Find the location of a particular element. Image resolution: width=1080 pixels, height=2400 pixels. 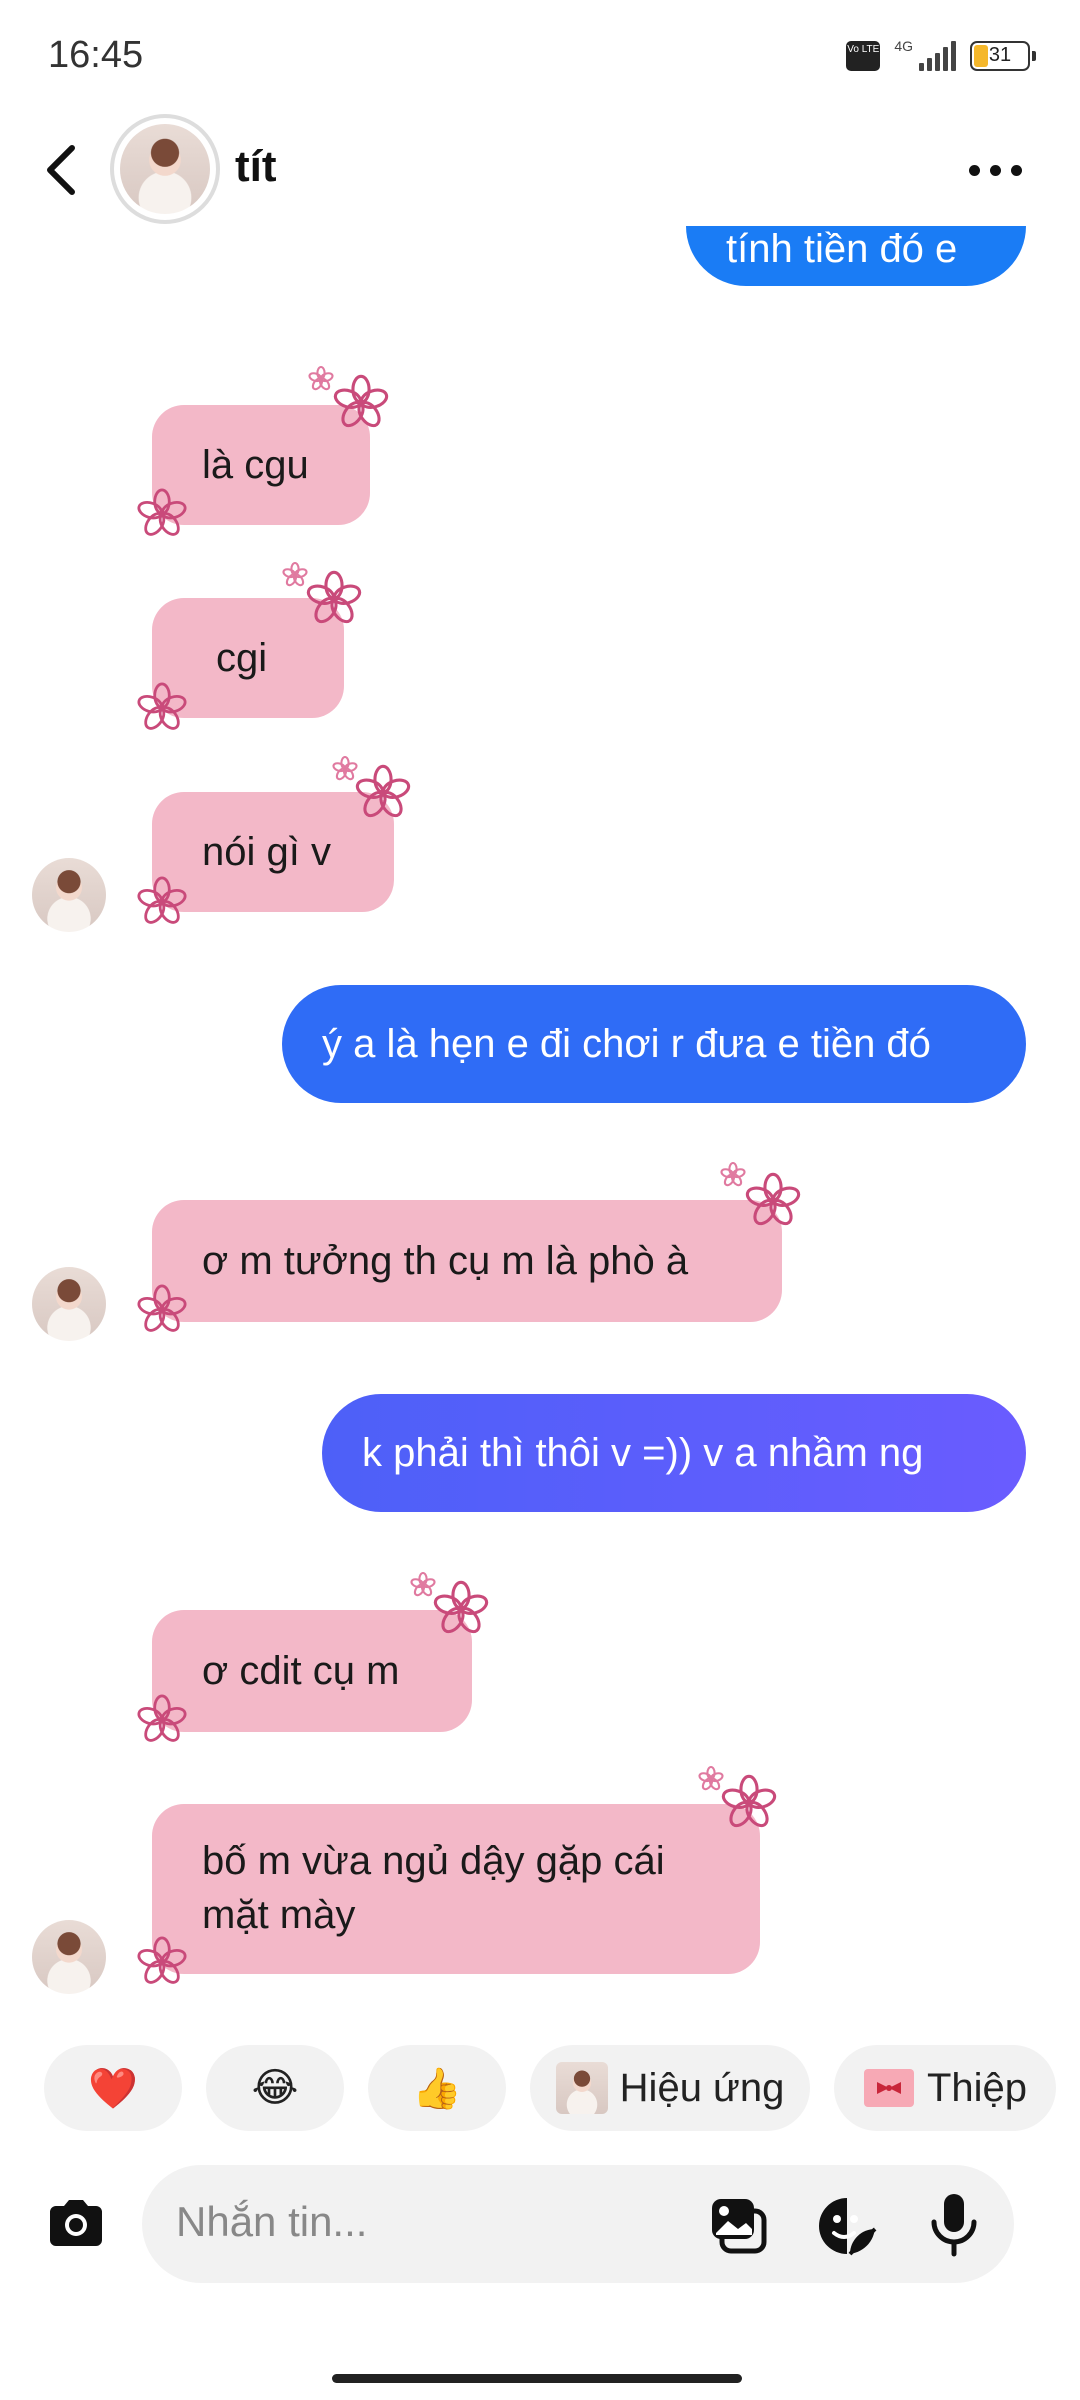

status-icons: Vo LTE 4G 31 is located at coordinates (941, 56).